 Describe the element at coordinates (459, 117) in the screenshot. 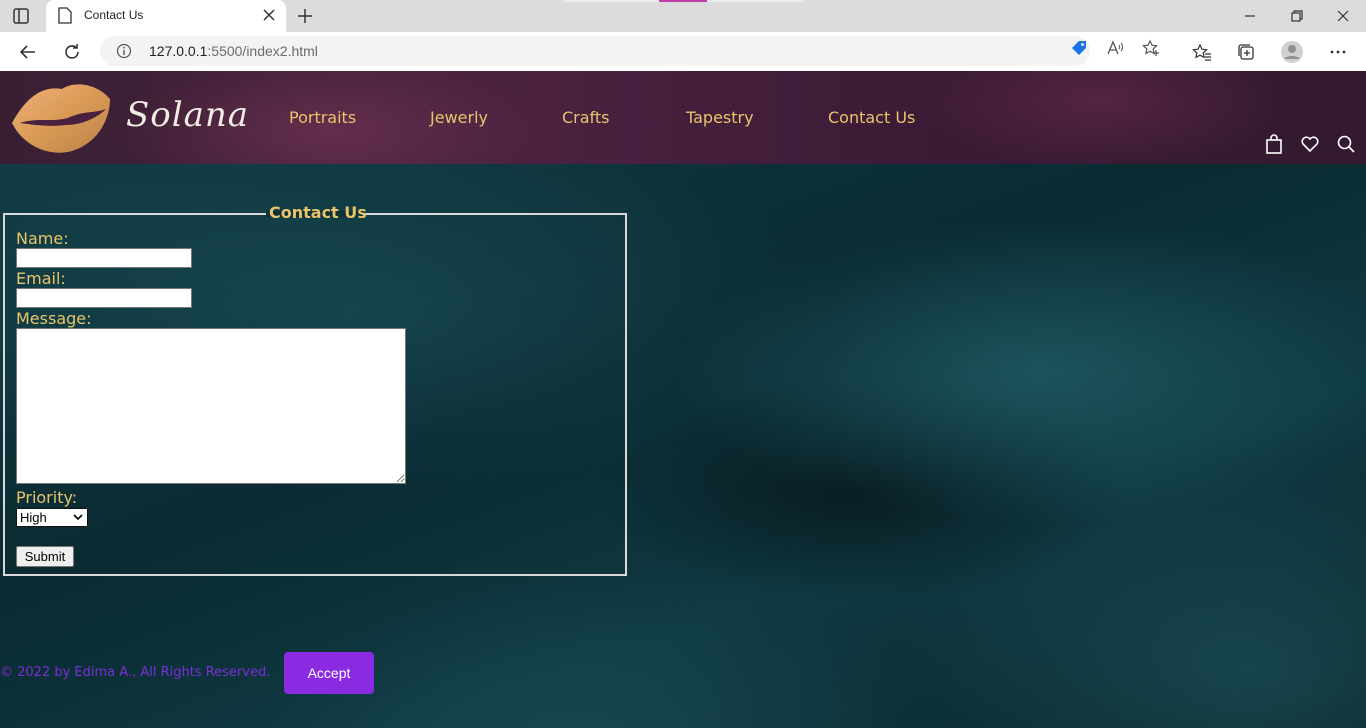

I see `nav-jewelry: Jewerly` at that location.